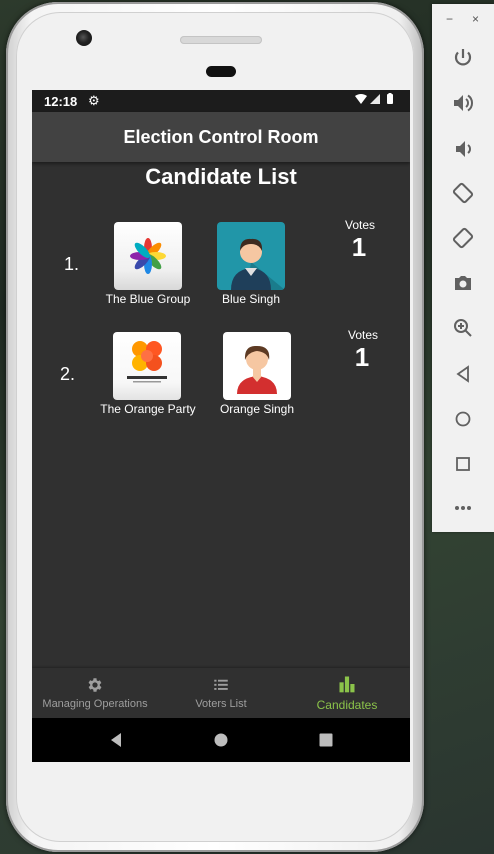 The image size is (494, 854). I want to click on front-camera, so click(84, 38).